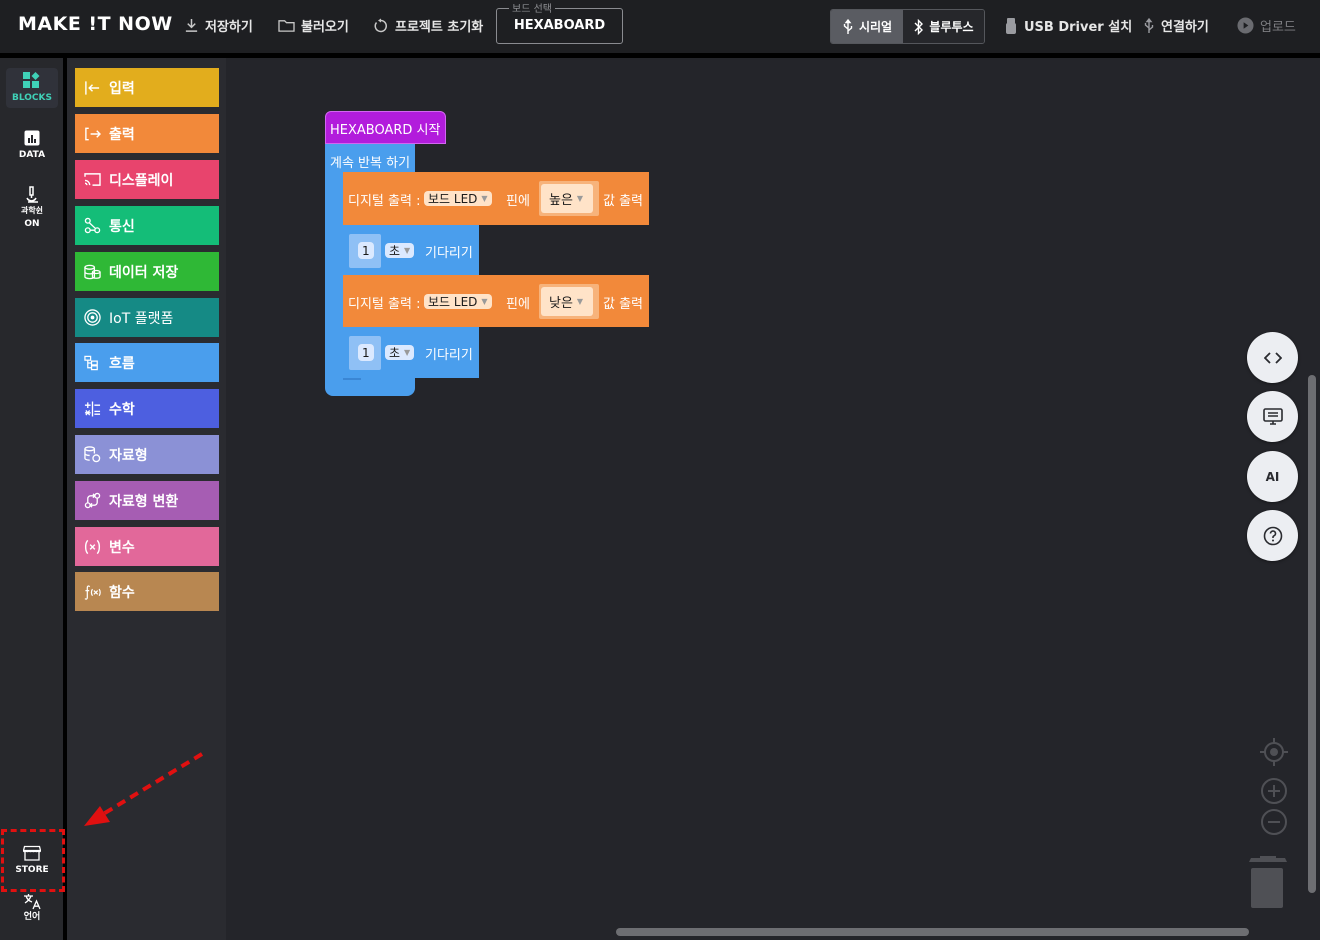 The height and width of the screenshot is (940, 1320). What do you see at coordinates (875, 27) in the screenshot?
I see `serial-label: 시리얼` at bounding box center [875, 27].